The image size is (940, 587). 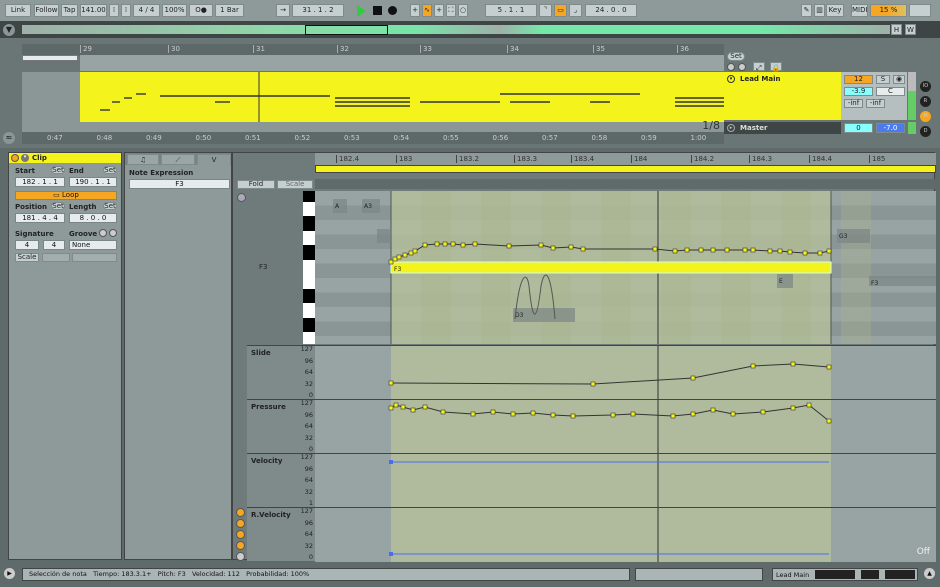 What do you see at coordinates (625, 184) in the screenshot?
I see `scroll-lane` at bounding box center [625, 184].